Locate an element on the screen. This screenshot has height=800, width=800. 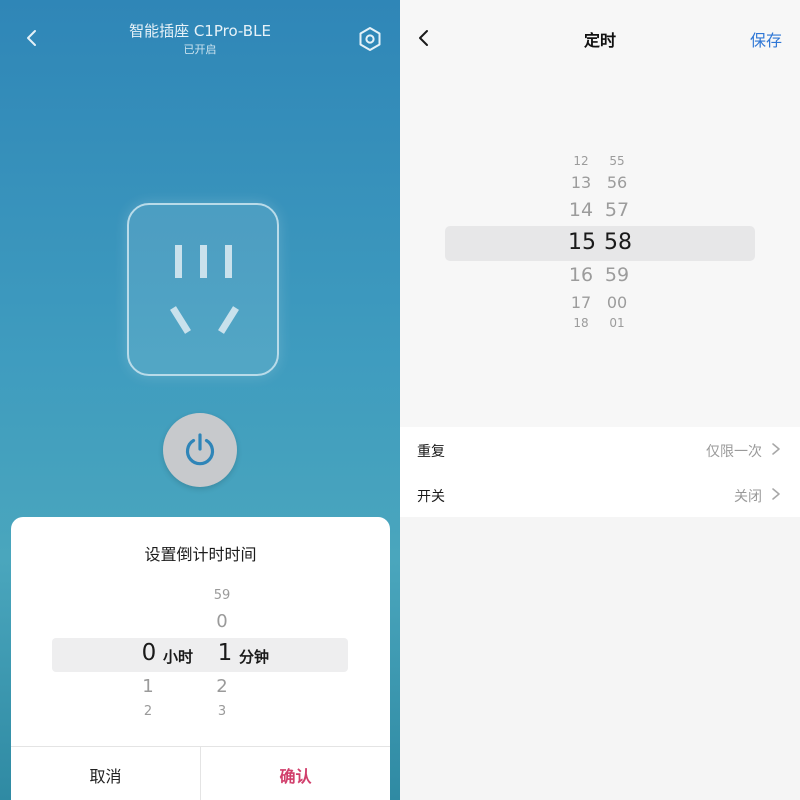
timer-hour-below-1: 16 is located at coordinates (581, 275).